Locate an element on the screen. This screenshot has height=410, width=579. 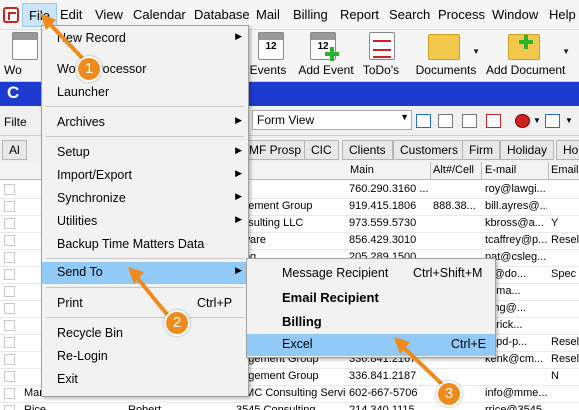
tab-hol: Hol is located at coordinates (567, 150).